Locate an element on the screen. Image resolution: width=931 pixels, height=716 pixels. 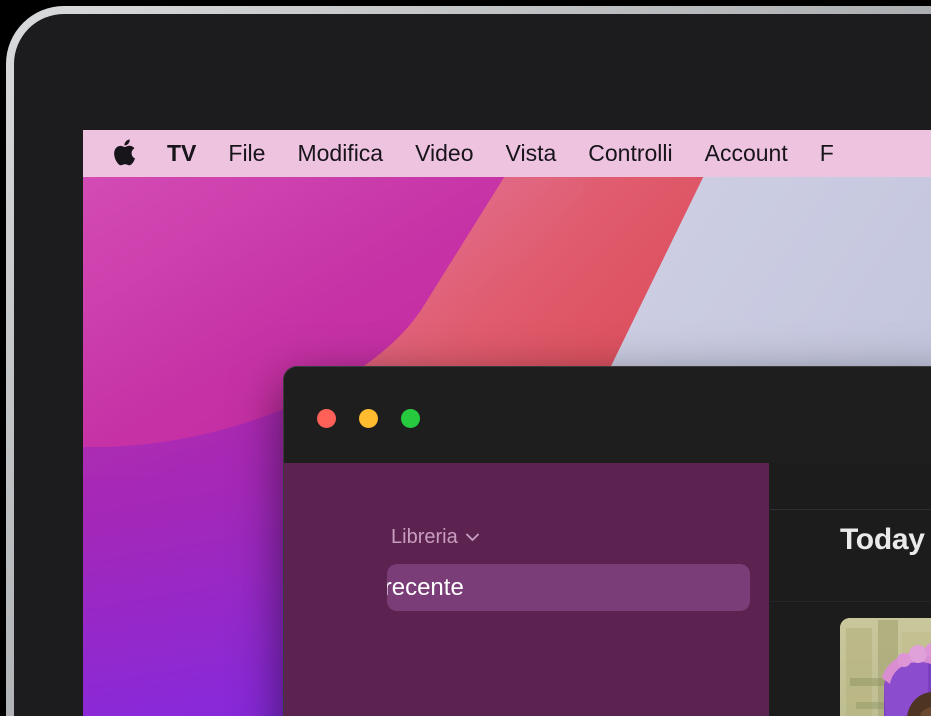
content-divider-mid is located at coordinates (850, 601).